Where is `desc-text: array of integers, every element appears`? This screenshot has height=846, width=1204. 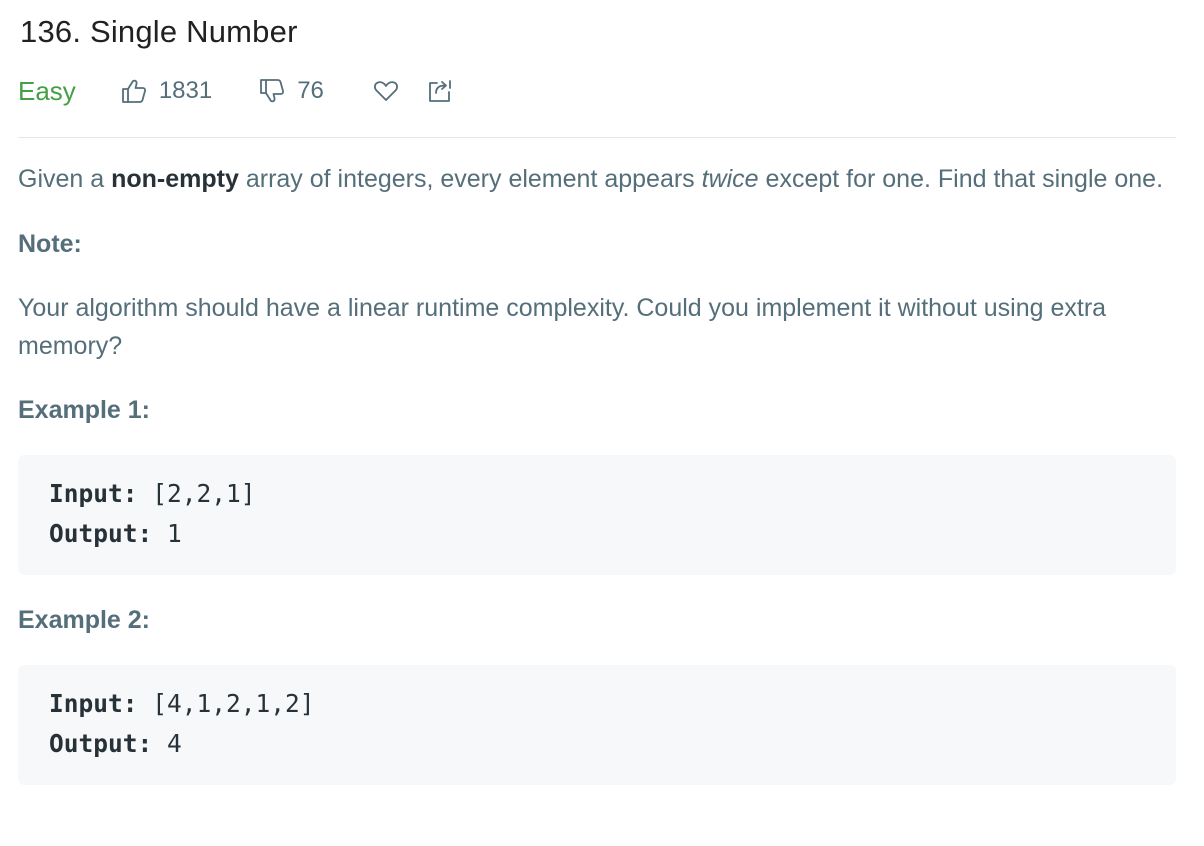
desc-text: array of integers, every element appears is located at coordinates (470, 179).